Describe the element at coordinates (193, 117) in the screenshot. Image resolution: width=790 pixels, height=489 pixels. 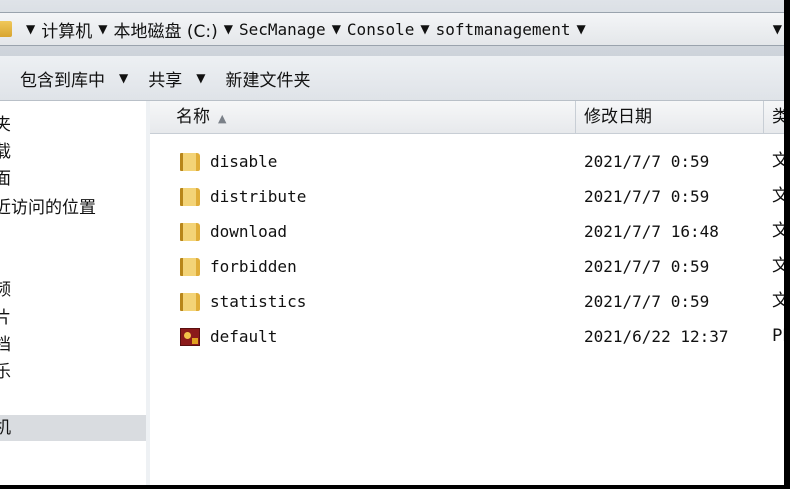
I see `column-header-name-label: 名称` at that location.